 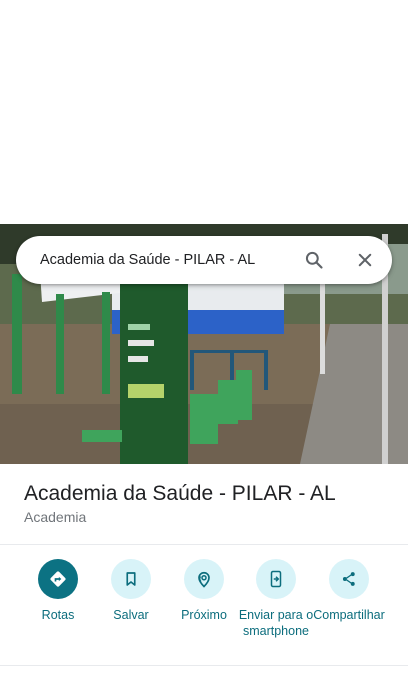 I want to click on nearby-button: Próximo, so click(x=204, y=591).